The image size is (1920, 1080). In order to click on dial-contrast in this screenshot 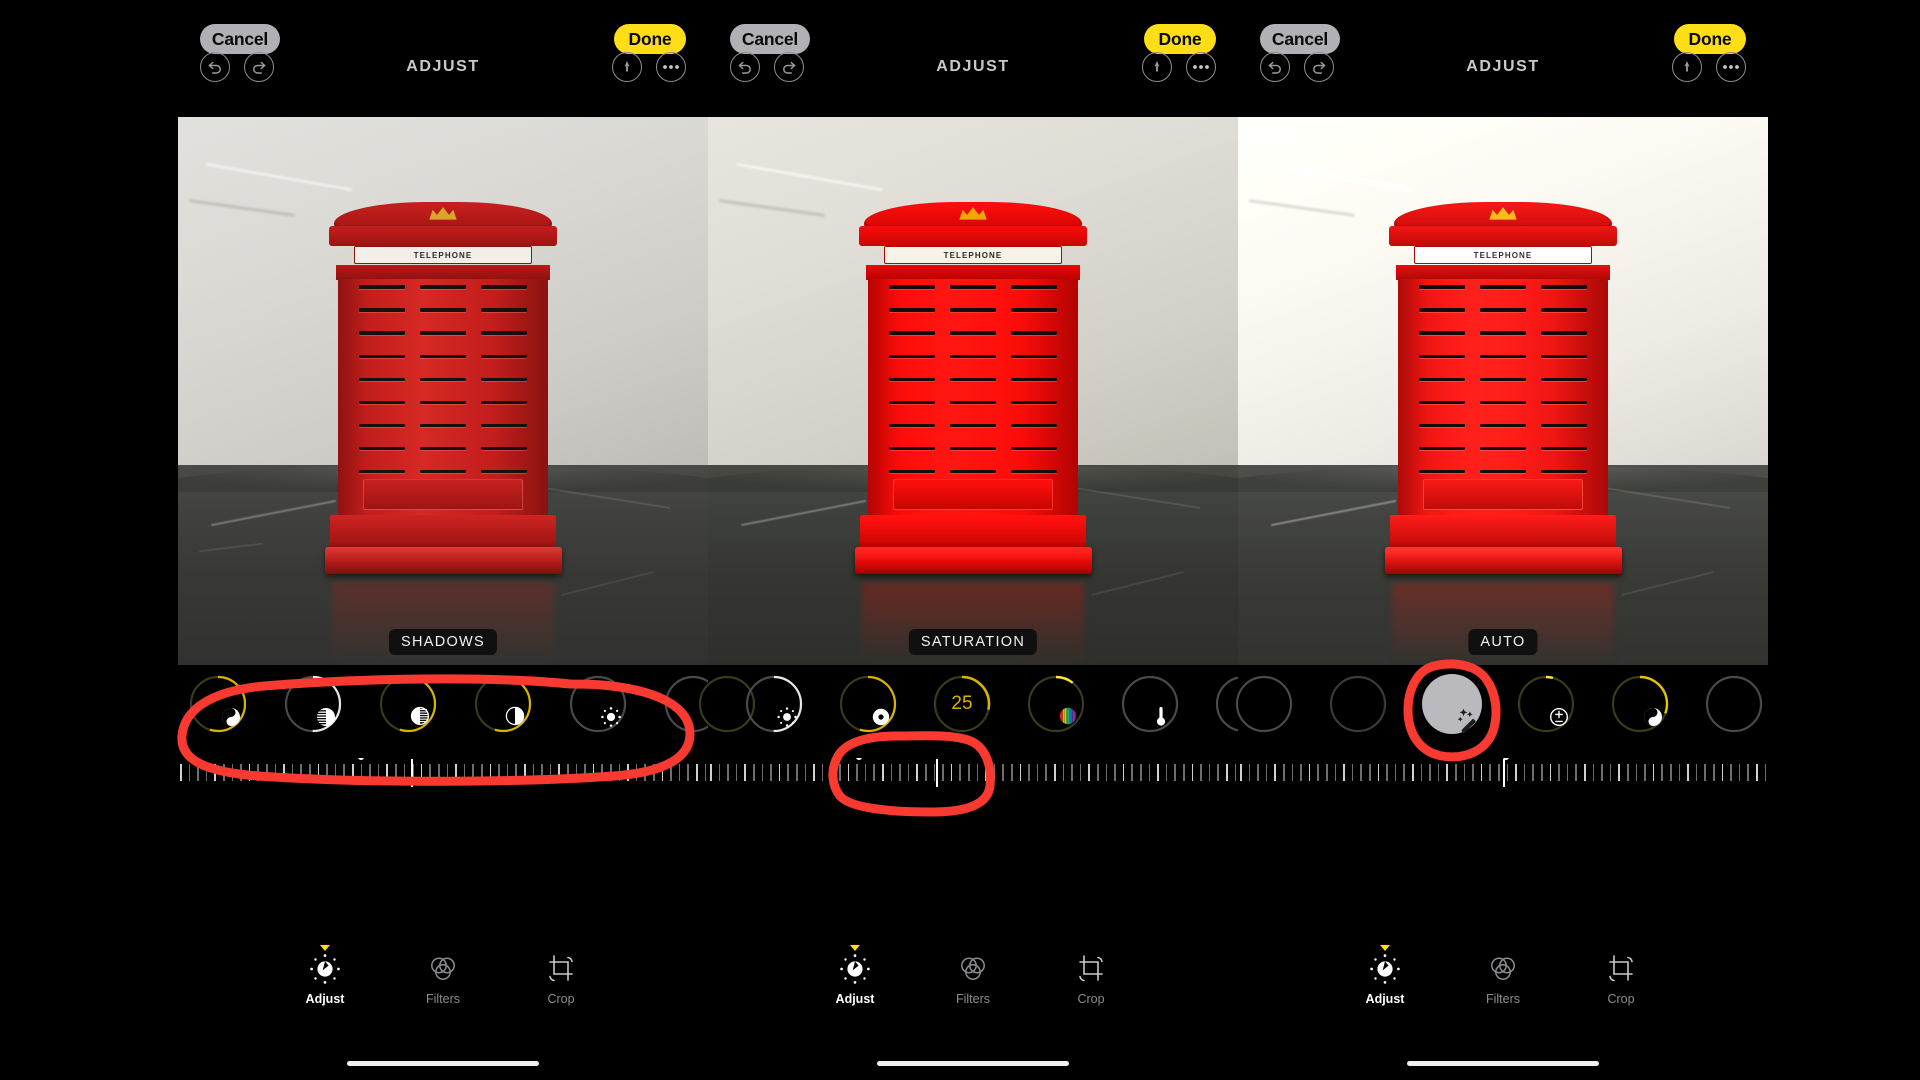, I will do `click(408, 704)`.